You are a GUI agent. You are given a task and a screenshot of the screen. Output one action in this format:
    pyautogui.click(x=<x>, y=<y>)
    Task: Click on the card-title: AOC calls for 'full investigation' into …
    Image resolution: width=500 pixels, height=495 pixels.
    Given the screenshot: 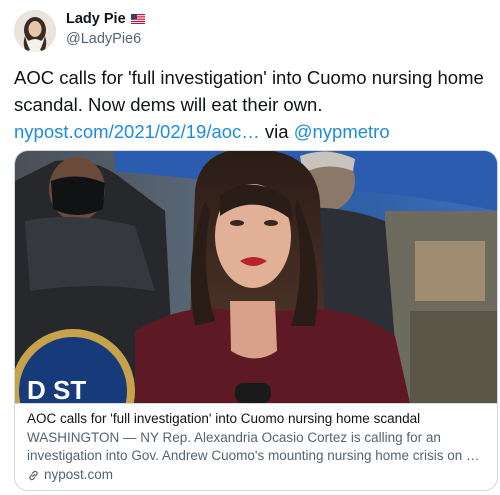 What is the action you would take?
    pyautogui.click(x=257, y=419)
    